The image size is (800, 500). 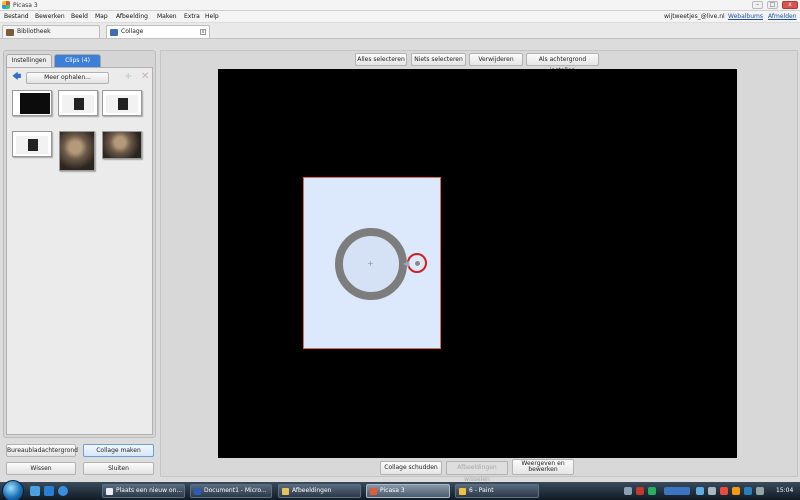 What do you see at coordinates (373, 491) in the screenshot?
I see `picasa-icon` at bounding box center [373, 491].